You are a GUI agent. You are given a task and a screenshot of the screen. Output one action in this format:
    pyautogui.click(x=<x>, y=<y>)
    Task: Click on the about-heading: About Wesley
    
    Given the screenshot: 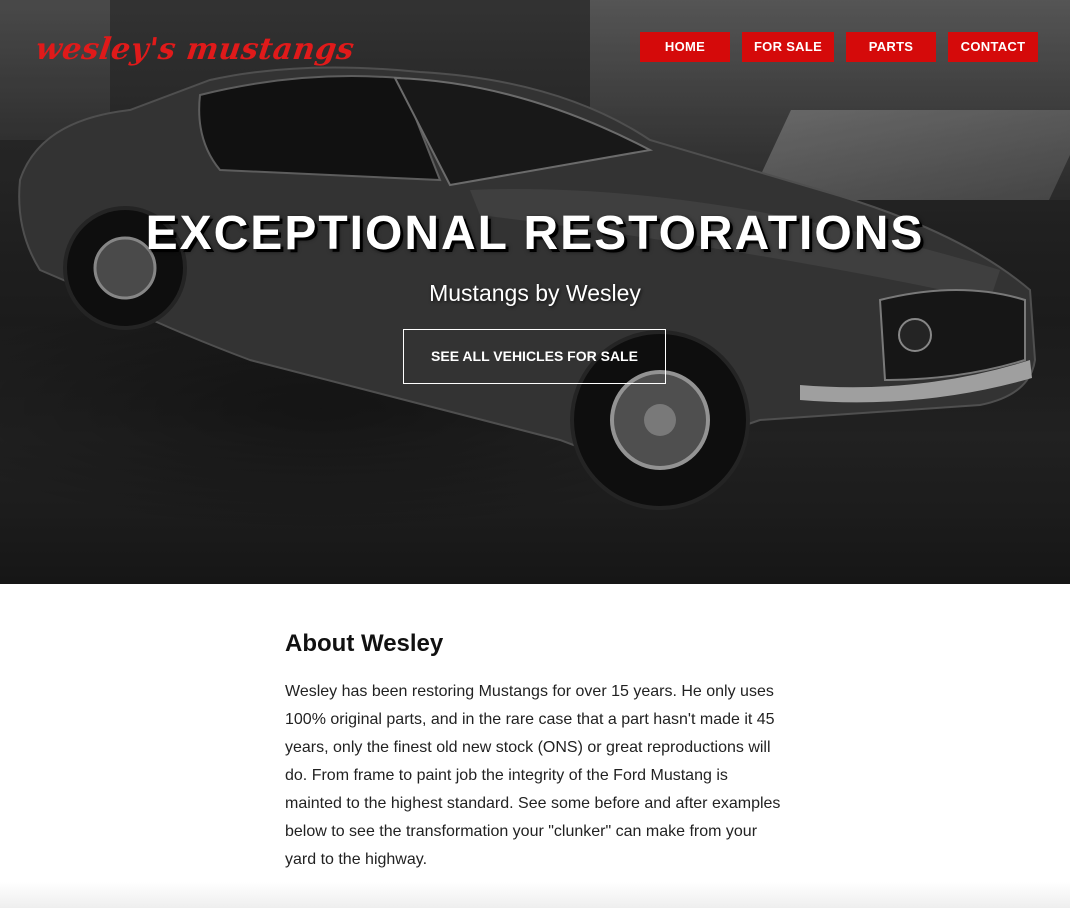 What is the action you would take?
    pyautogui.click(x=364, y=643)
    